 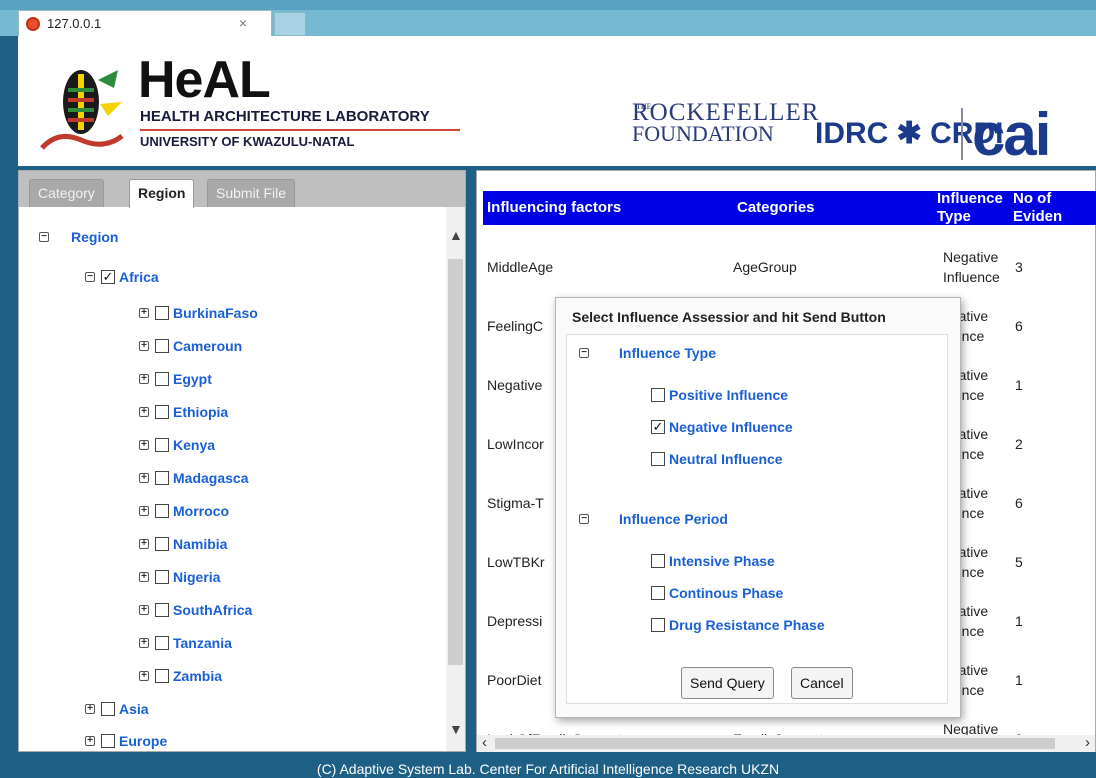 I want to click on tree-label-country: BurkinaFaso, so click(x=215, y=313).